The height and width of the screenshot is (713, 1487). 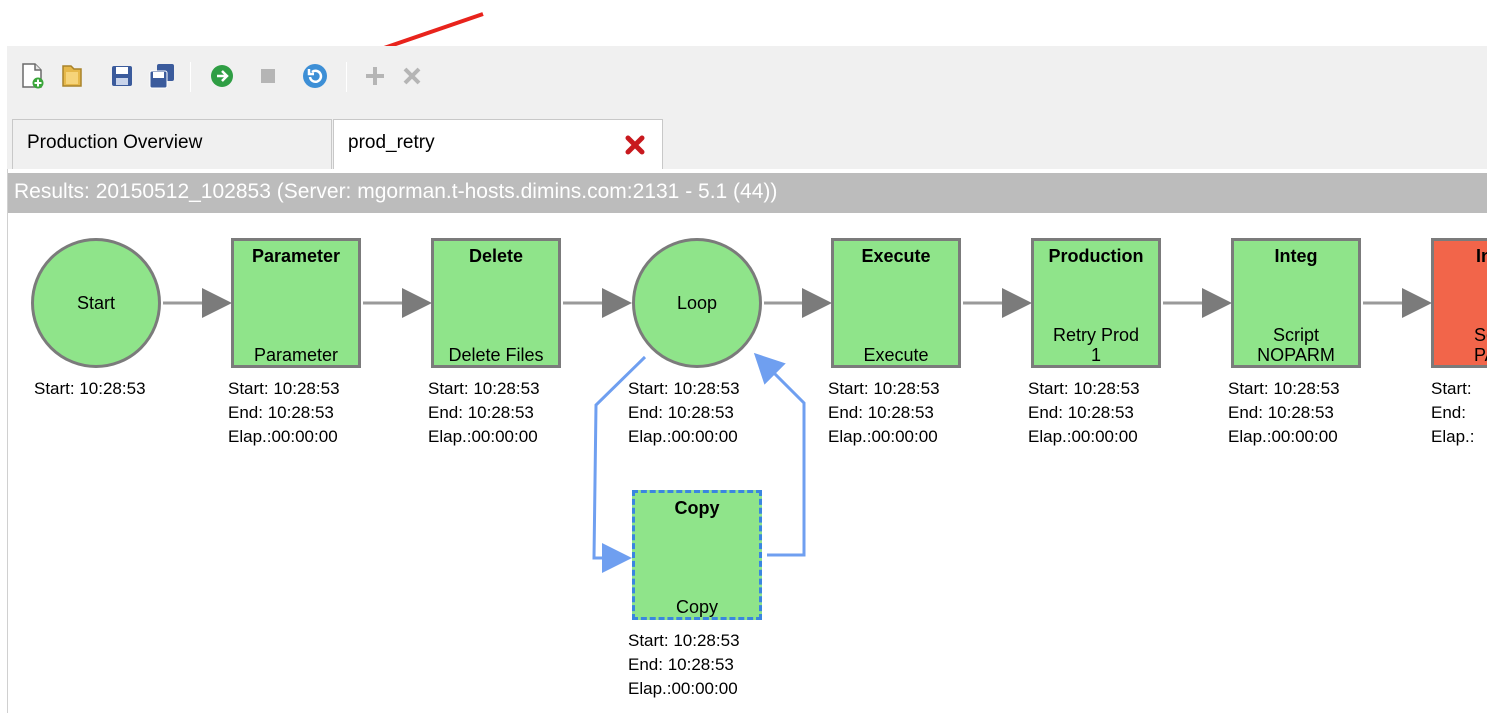 I want to click on annotation-arrow, so click(x=433, y=29).